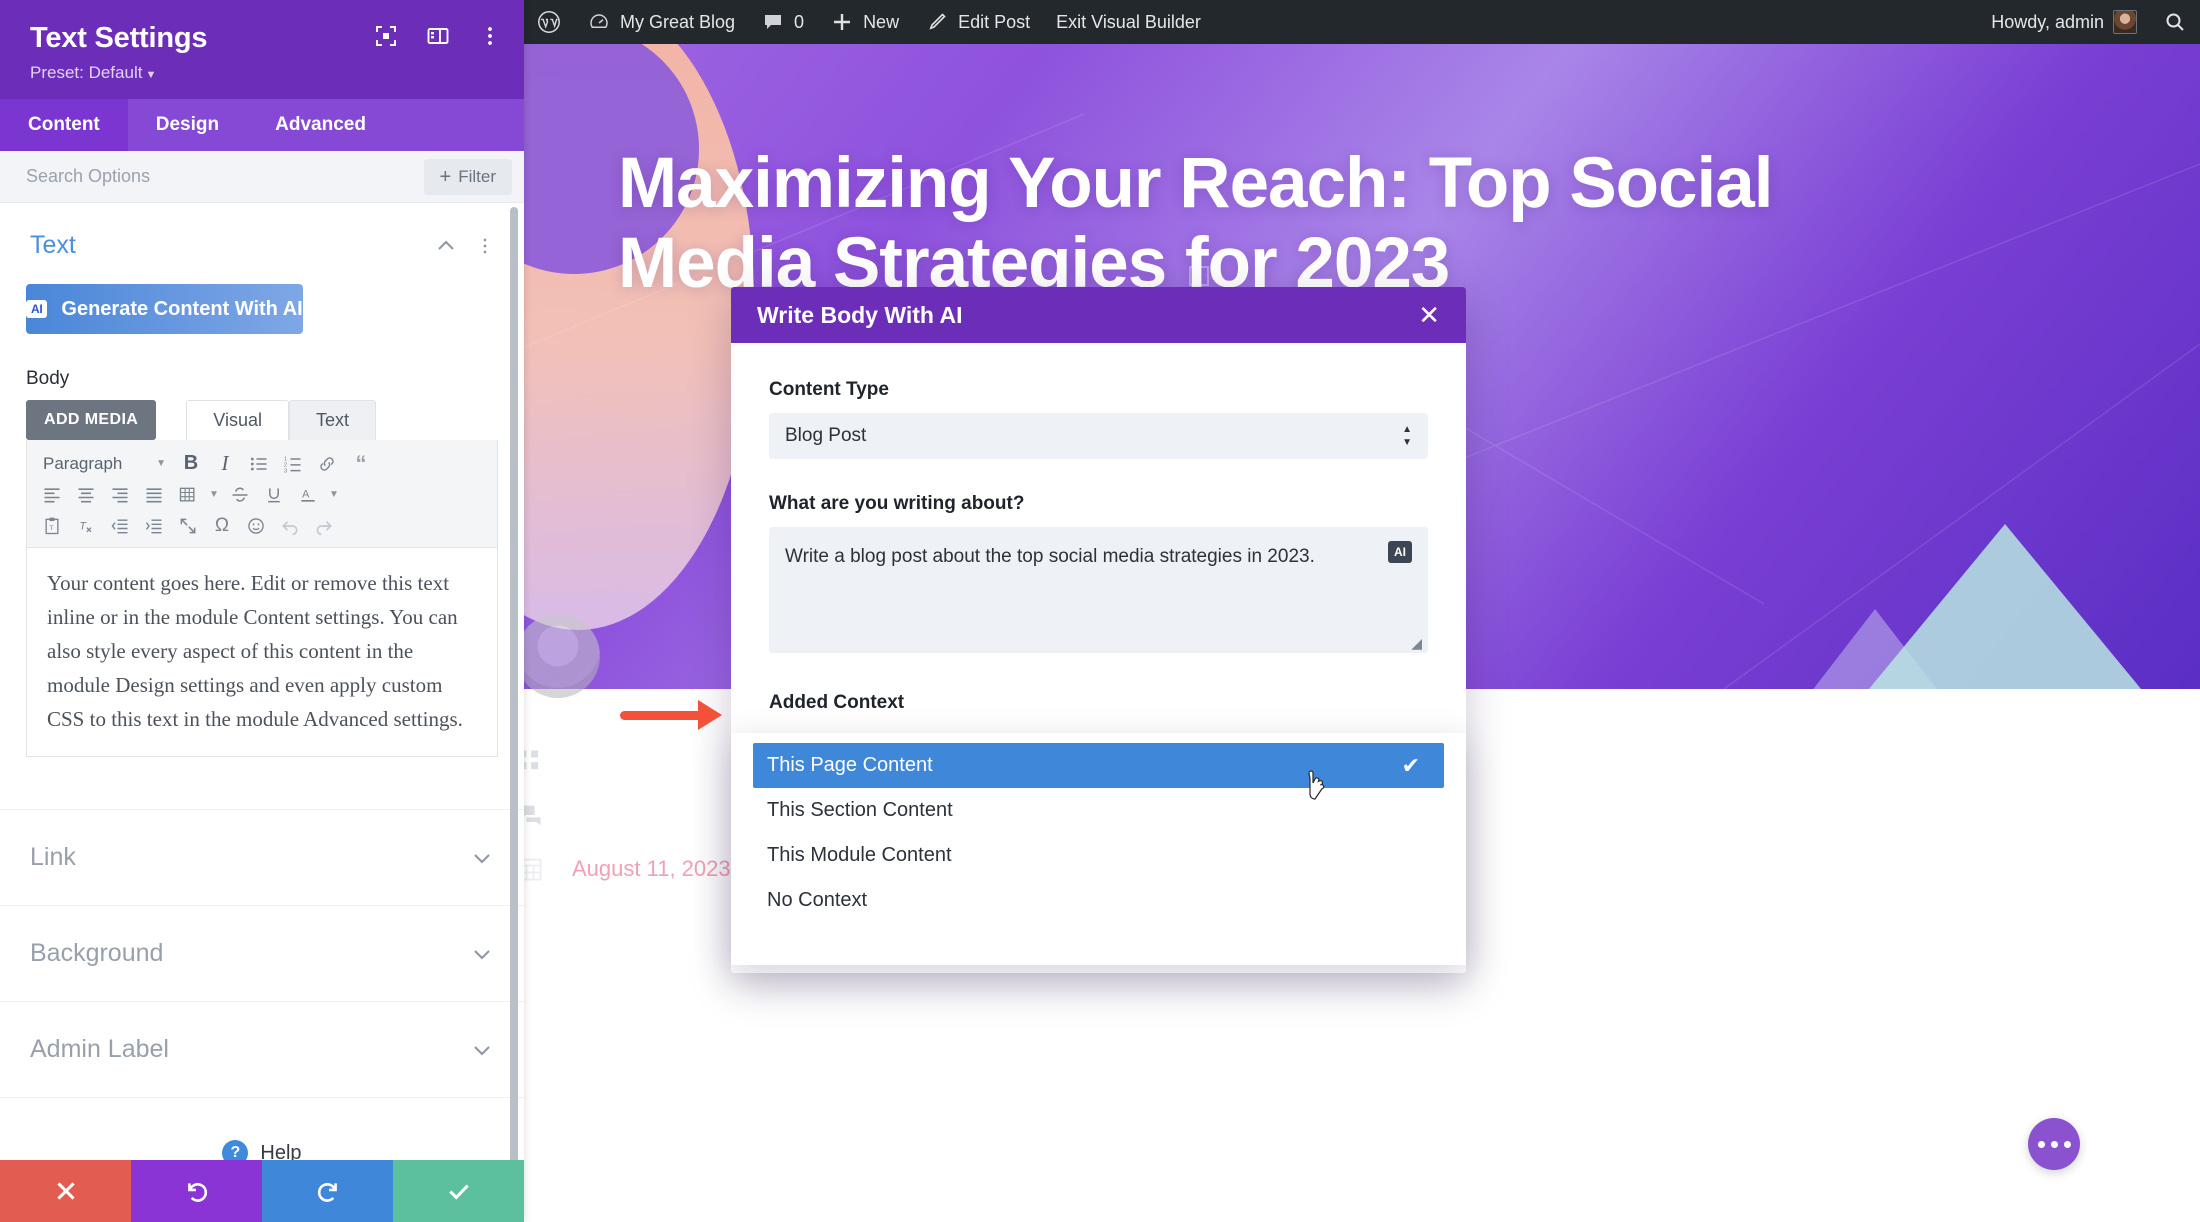 This screenshot has height=1222, width=2200. I want to click on tab-design: Design, so click(187, 125).